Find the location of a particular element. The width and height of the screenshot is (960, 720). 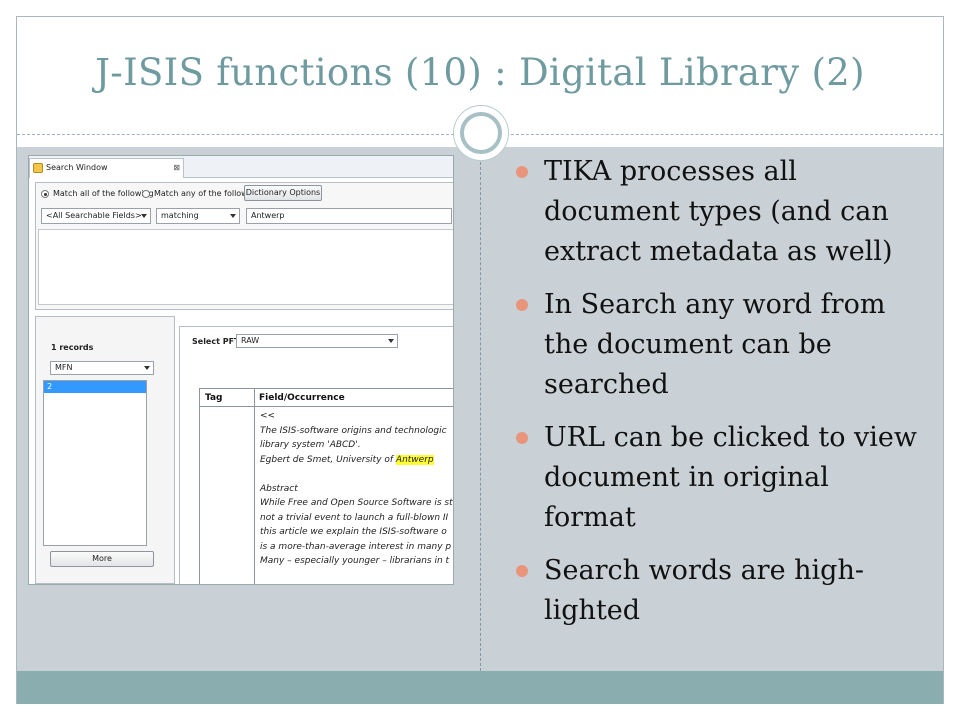

bullet-item: Search words are high-lighted is located at coordinates (721, 591).